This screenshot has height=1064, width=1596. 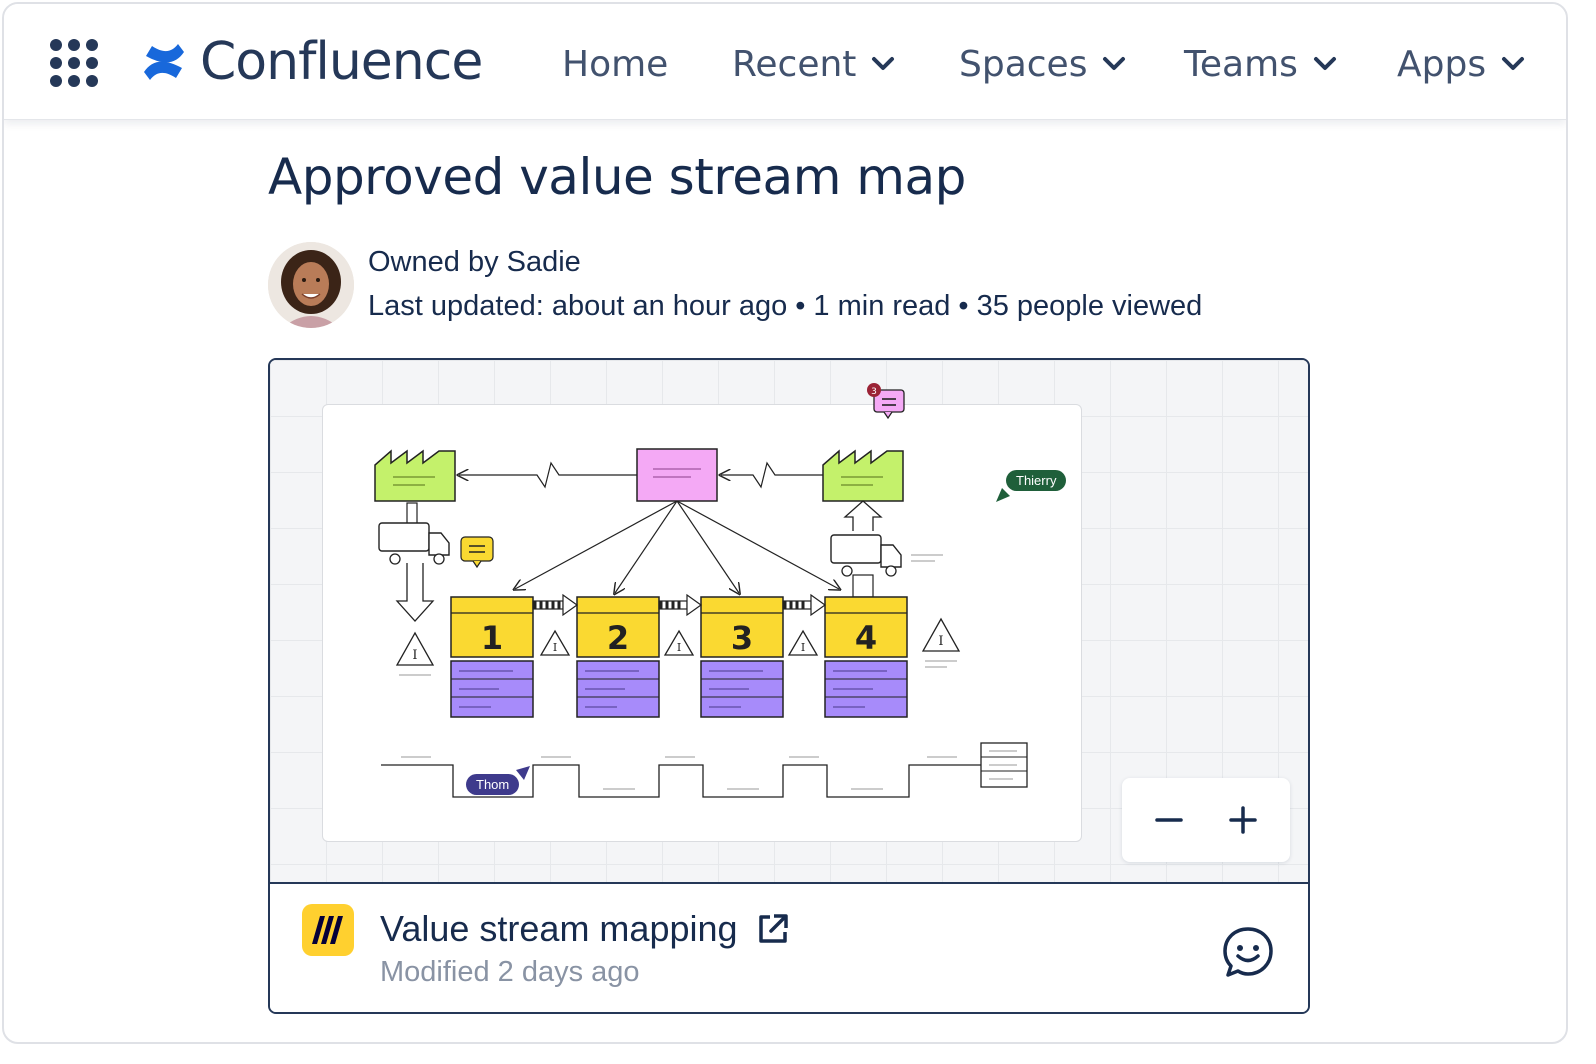 What do you see at coordinates (794, 64) in the screenshot?
I see `nav-recent-label: Recent` at bounding box center [794, 64].